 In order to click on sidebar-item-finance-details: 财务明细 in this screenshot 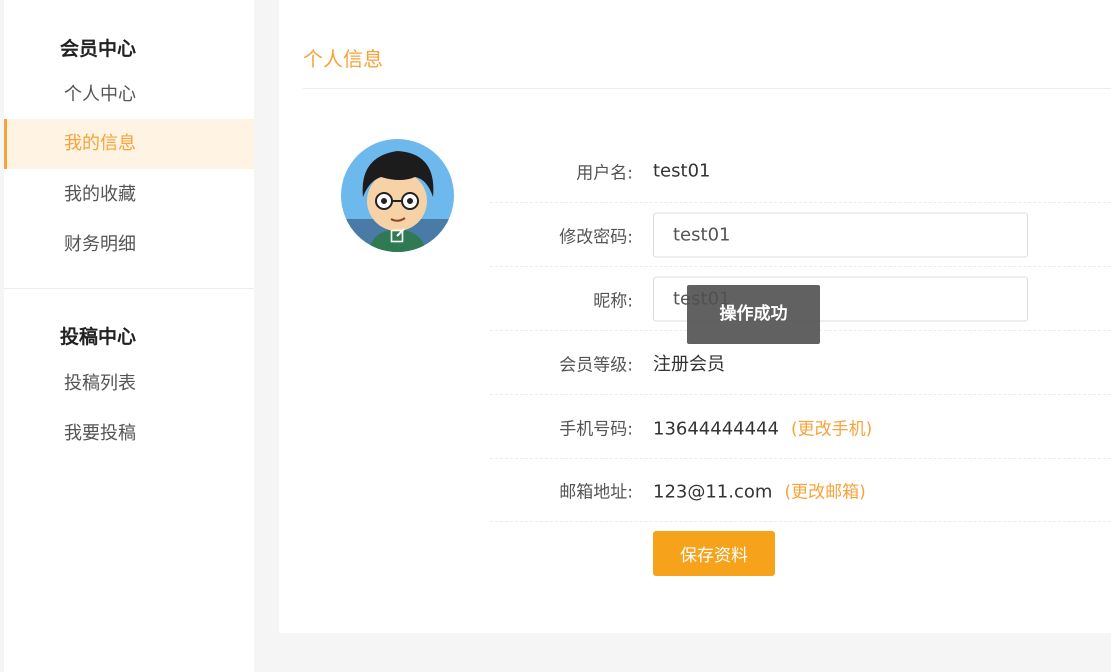, I will do `click(129, 245)`.